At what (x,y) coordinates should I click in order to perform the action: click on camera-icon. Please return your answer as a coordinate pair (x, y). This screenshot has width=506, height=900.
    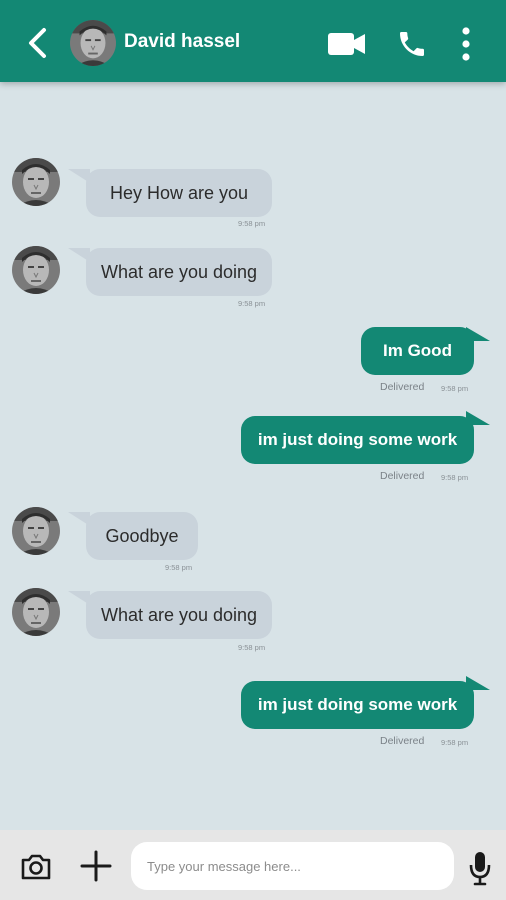
    Looking at the image, I should click on (36, 867).